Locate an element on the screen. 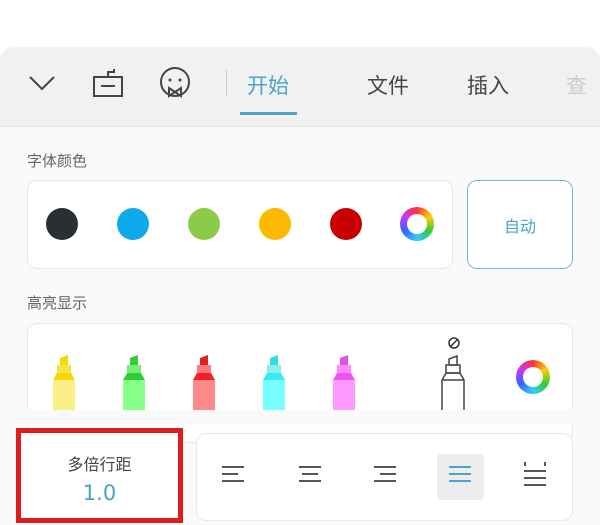 The width and height of the screenshot is (600, 525). font-color-panel is located at coordinates (240, 224).